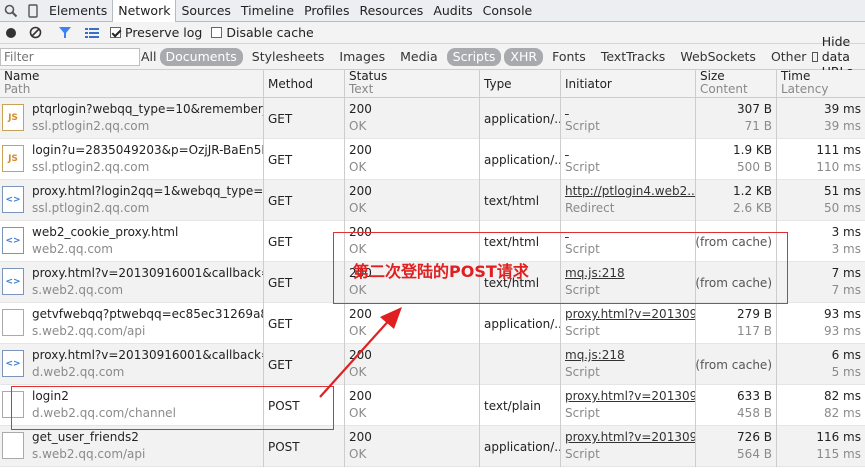 The image size is (865, 475). I want to click on filter-media: Media, so click(419, 57).